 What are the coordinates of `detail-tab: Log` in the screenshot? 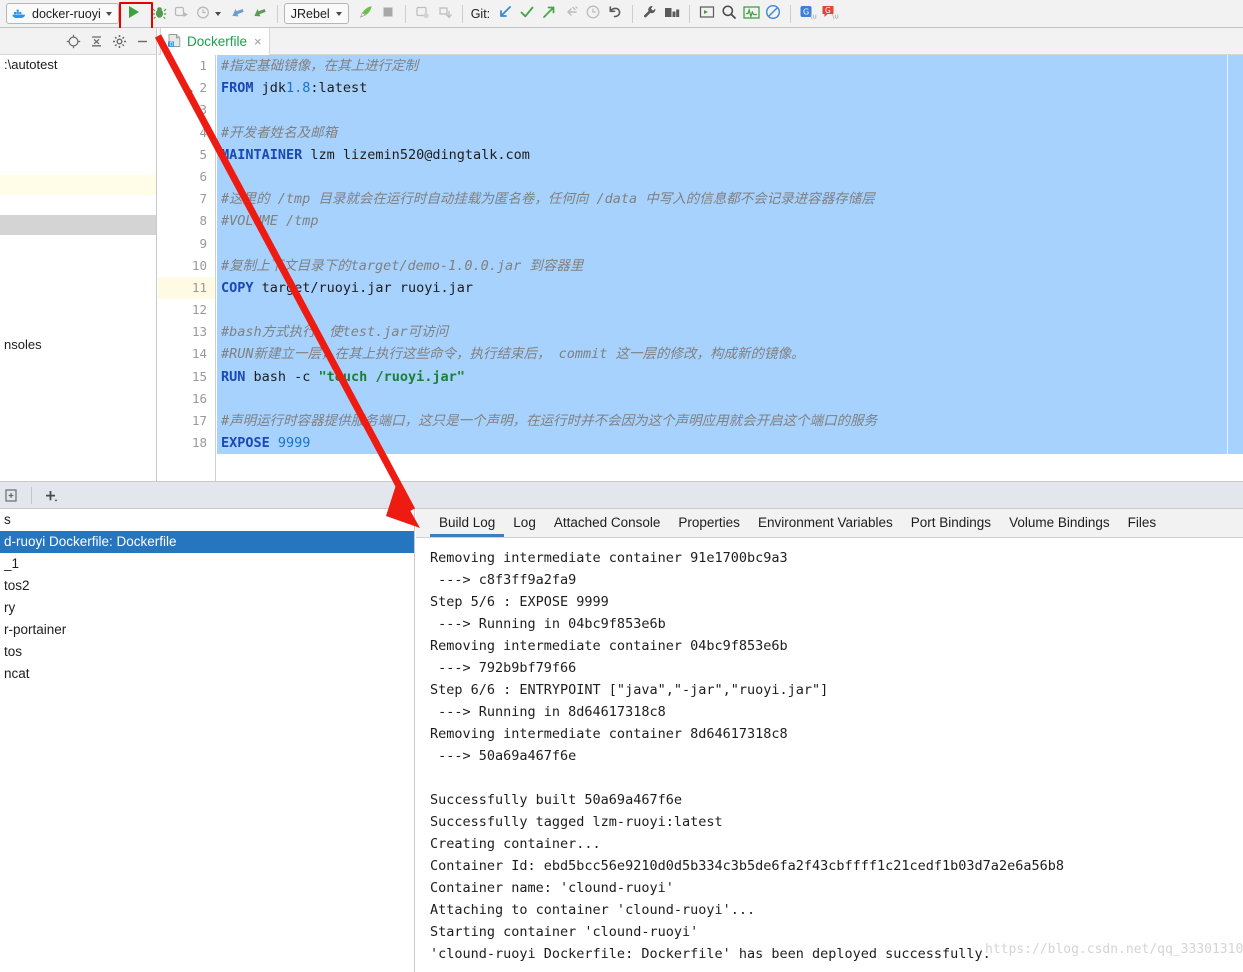 It's located at (524, 523).